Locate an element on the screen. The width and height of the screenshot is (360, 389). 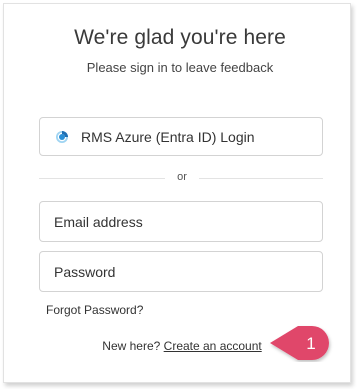
password-field is located at coordinates (181, 271).